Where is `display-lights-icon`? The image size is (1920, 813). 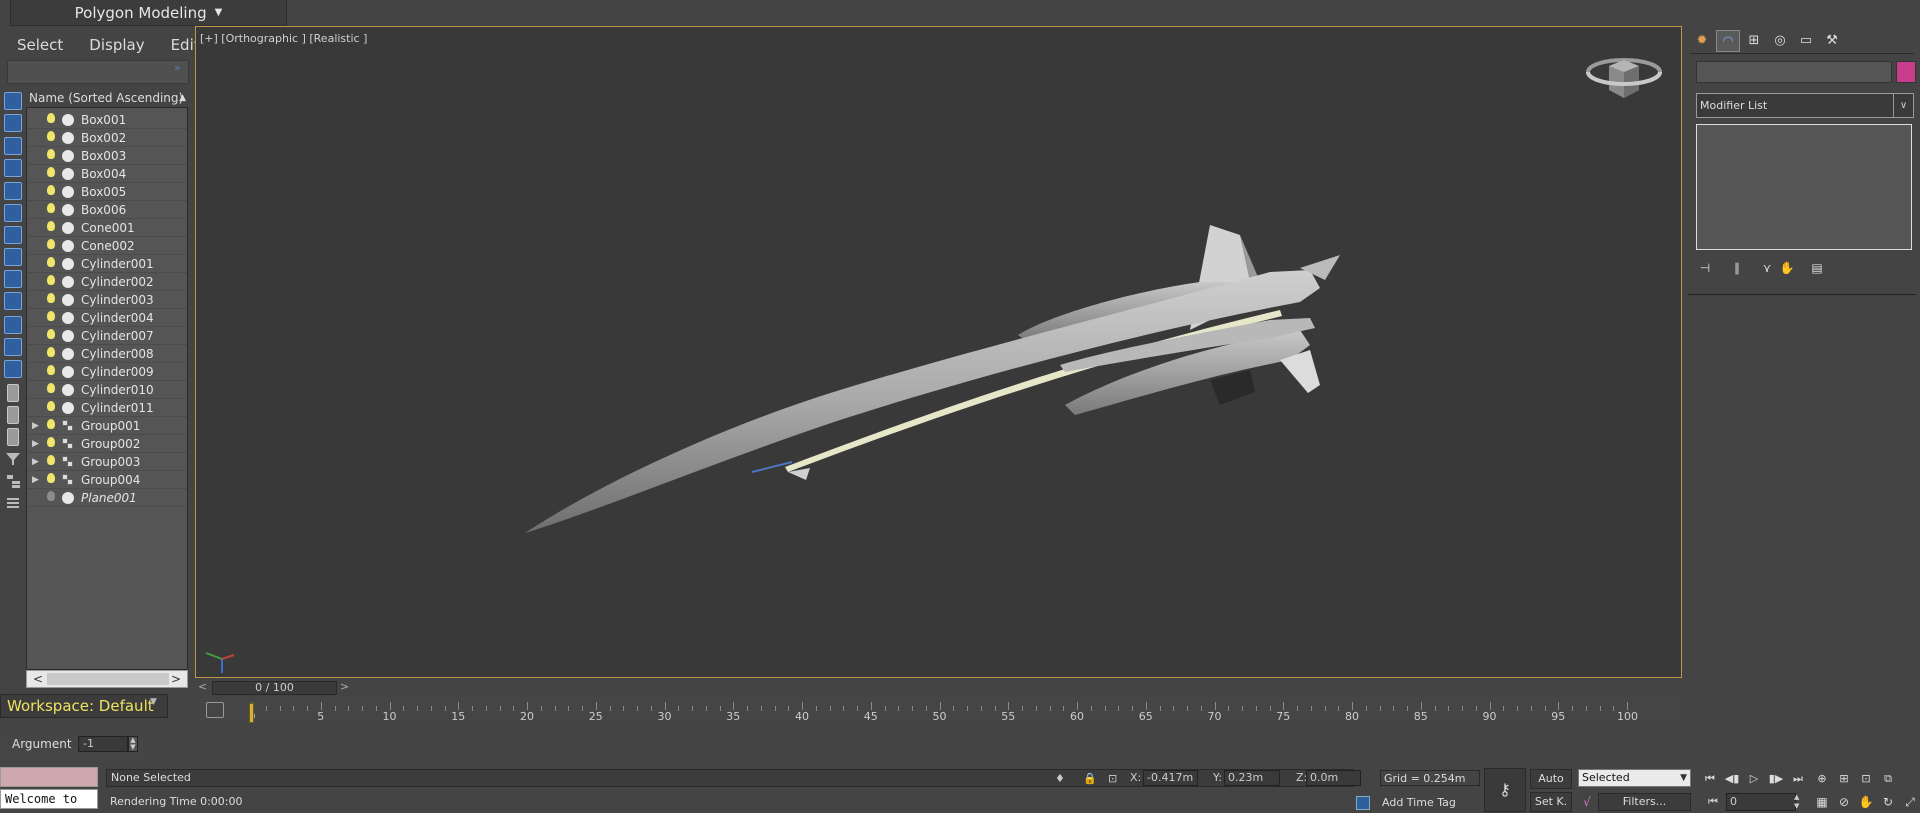
display-lights-icon is located at coordinates (13, 168).